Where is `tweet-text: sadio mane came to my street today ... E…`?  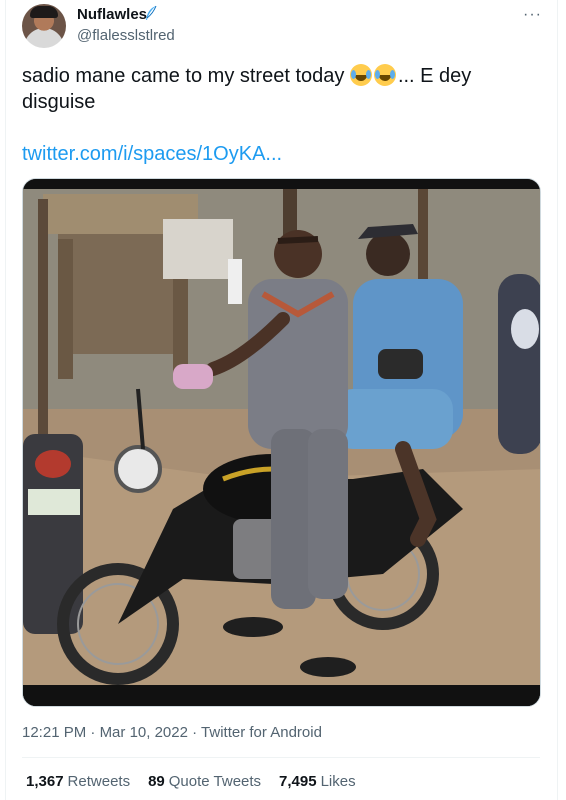 tweet-text: sadio mane came to my street today ... E… is located at coordinates (282, 89).